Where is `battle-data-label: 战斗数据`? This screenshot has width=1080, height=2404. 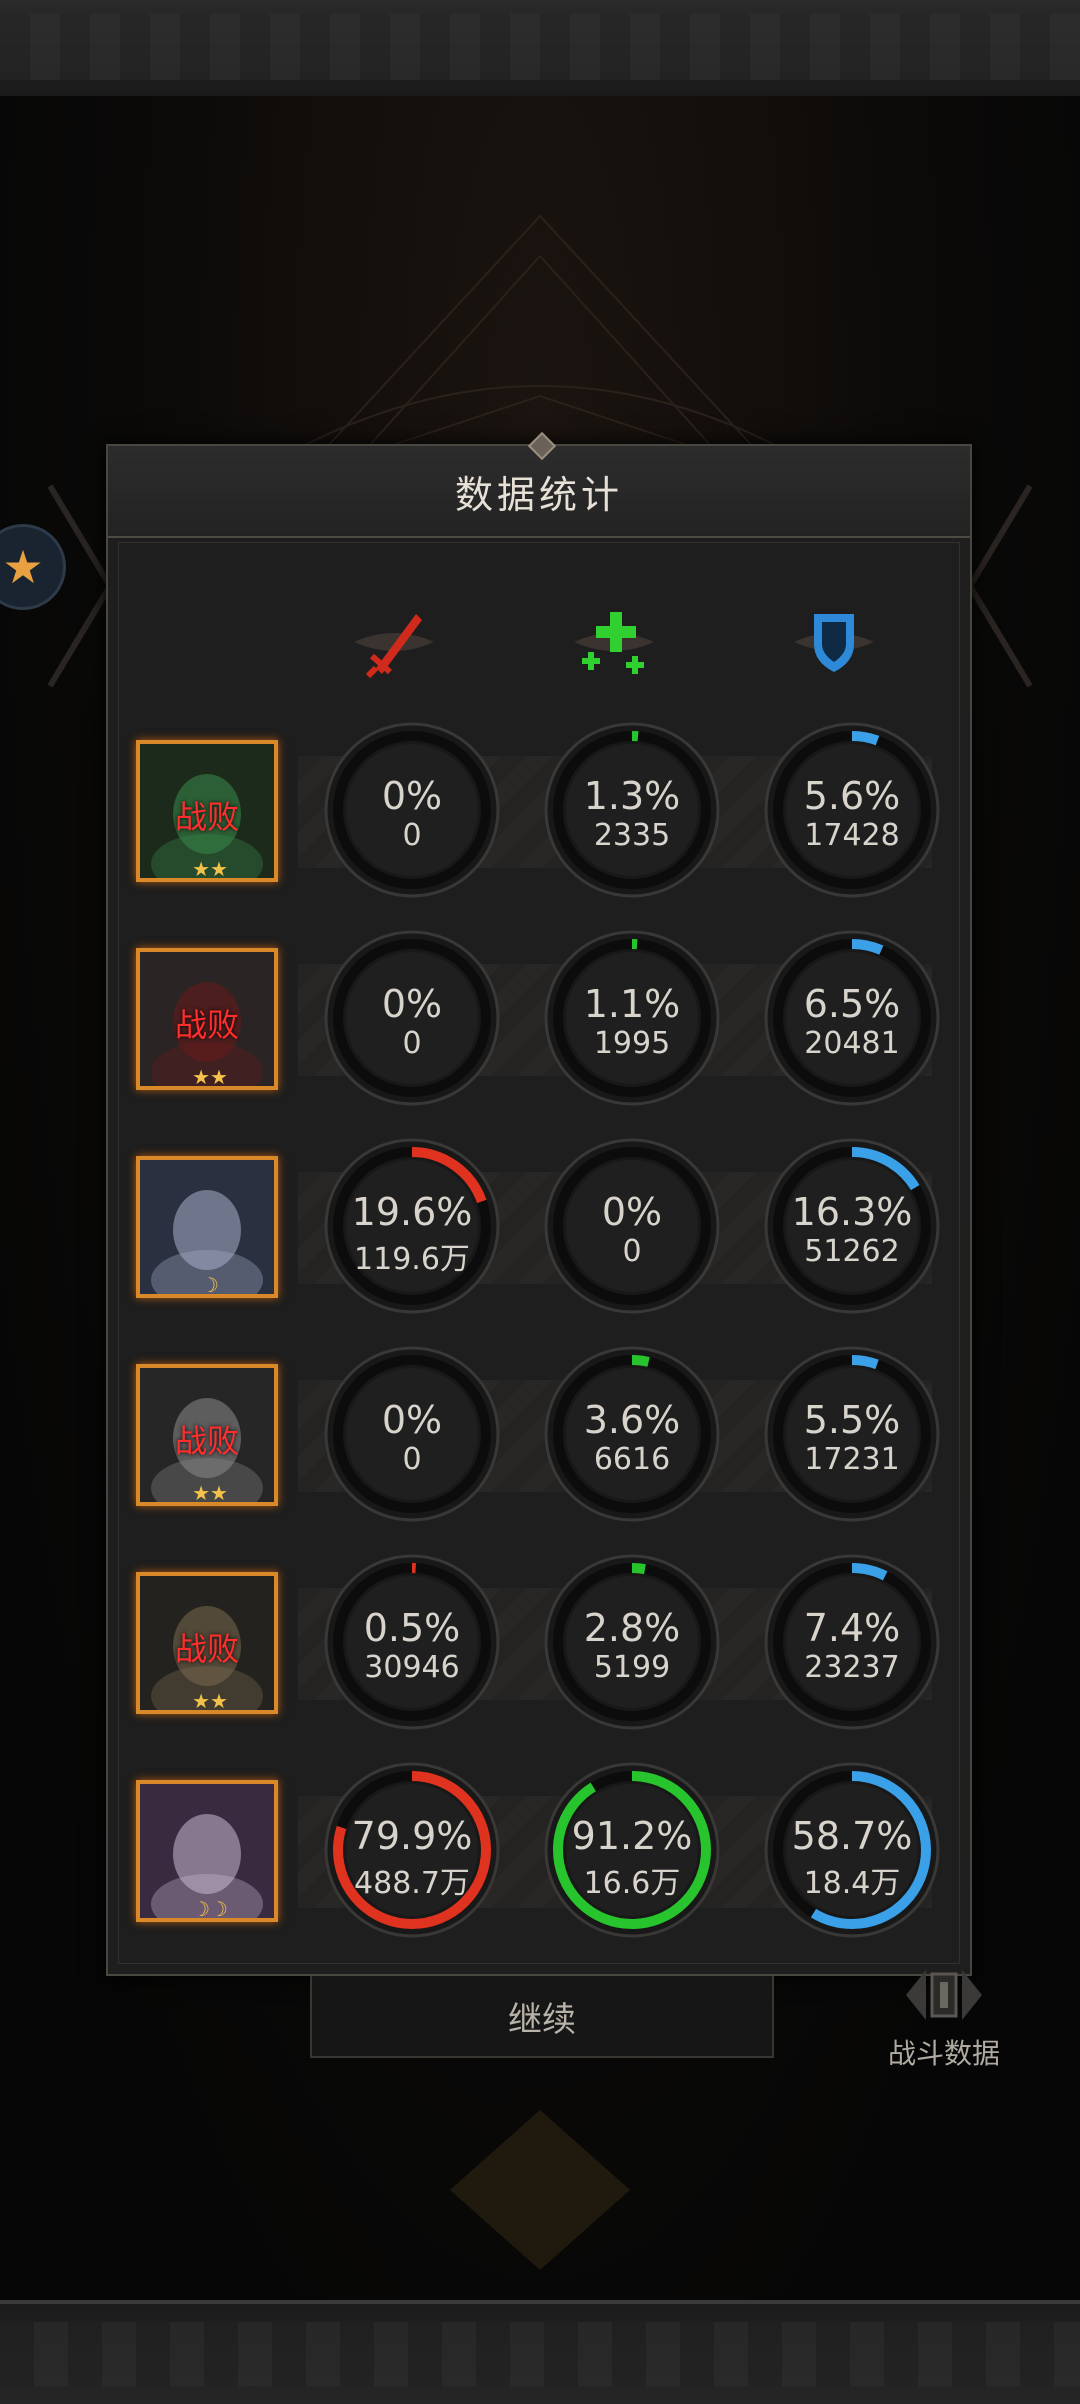 battle-data-label: 战斗数据 is located at coordinates (943, 2053).